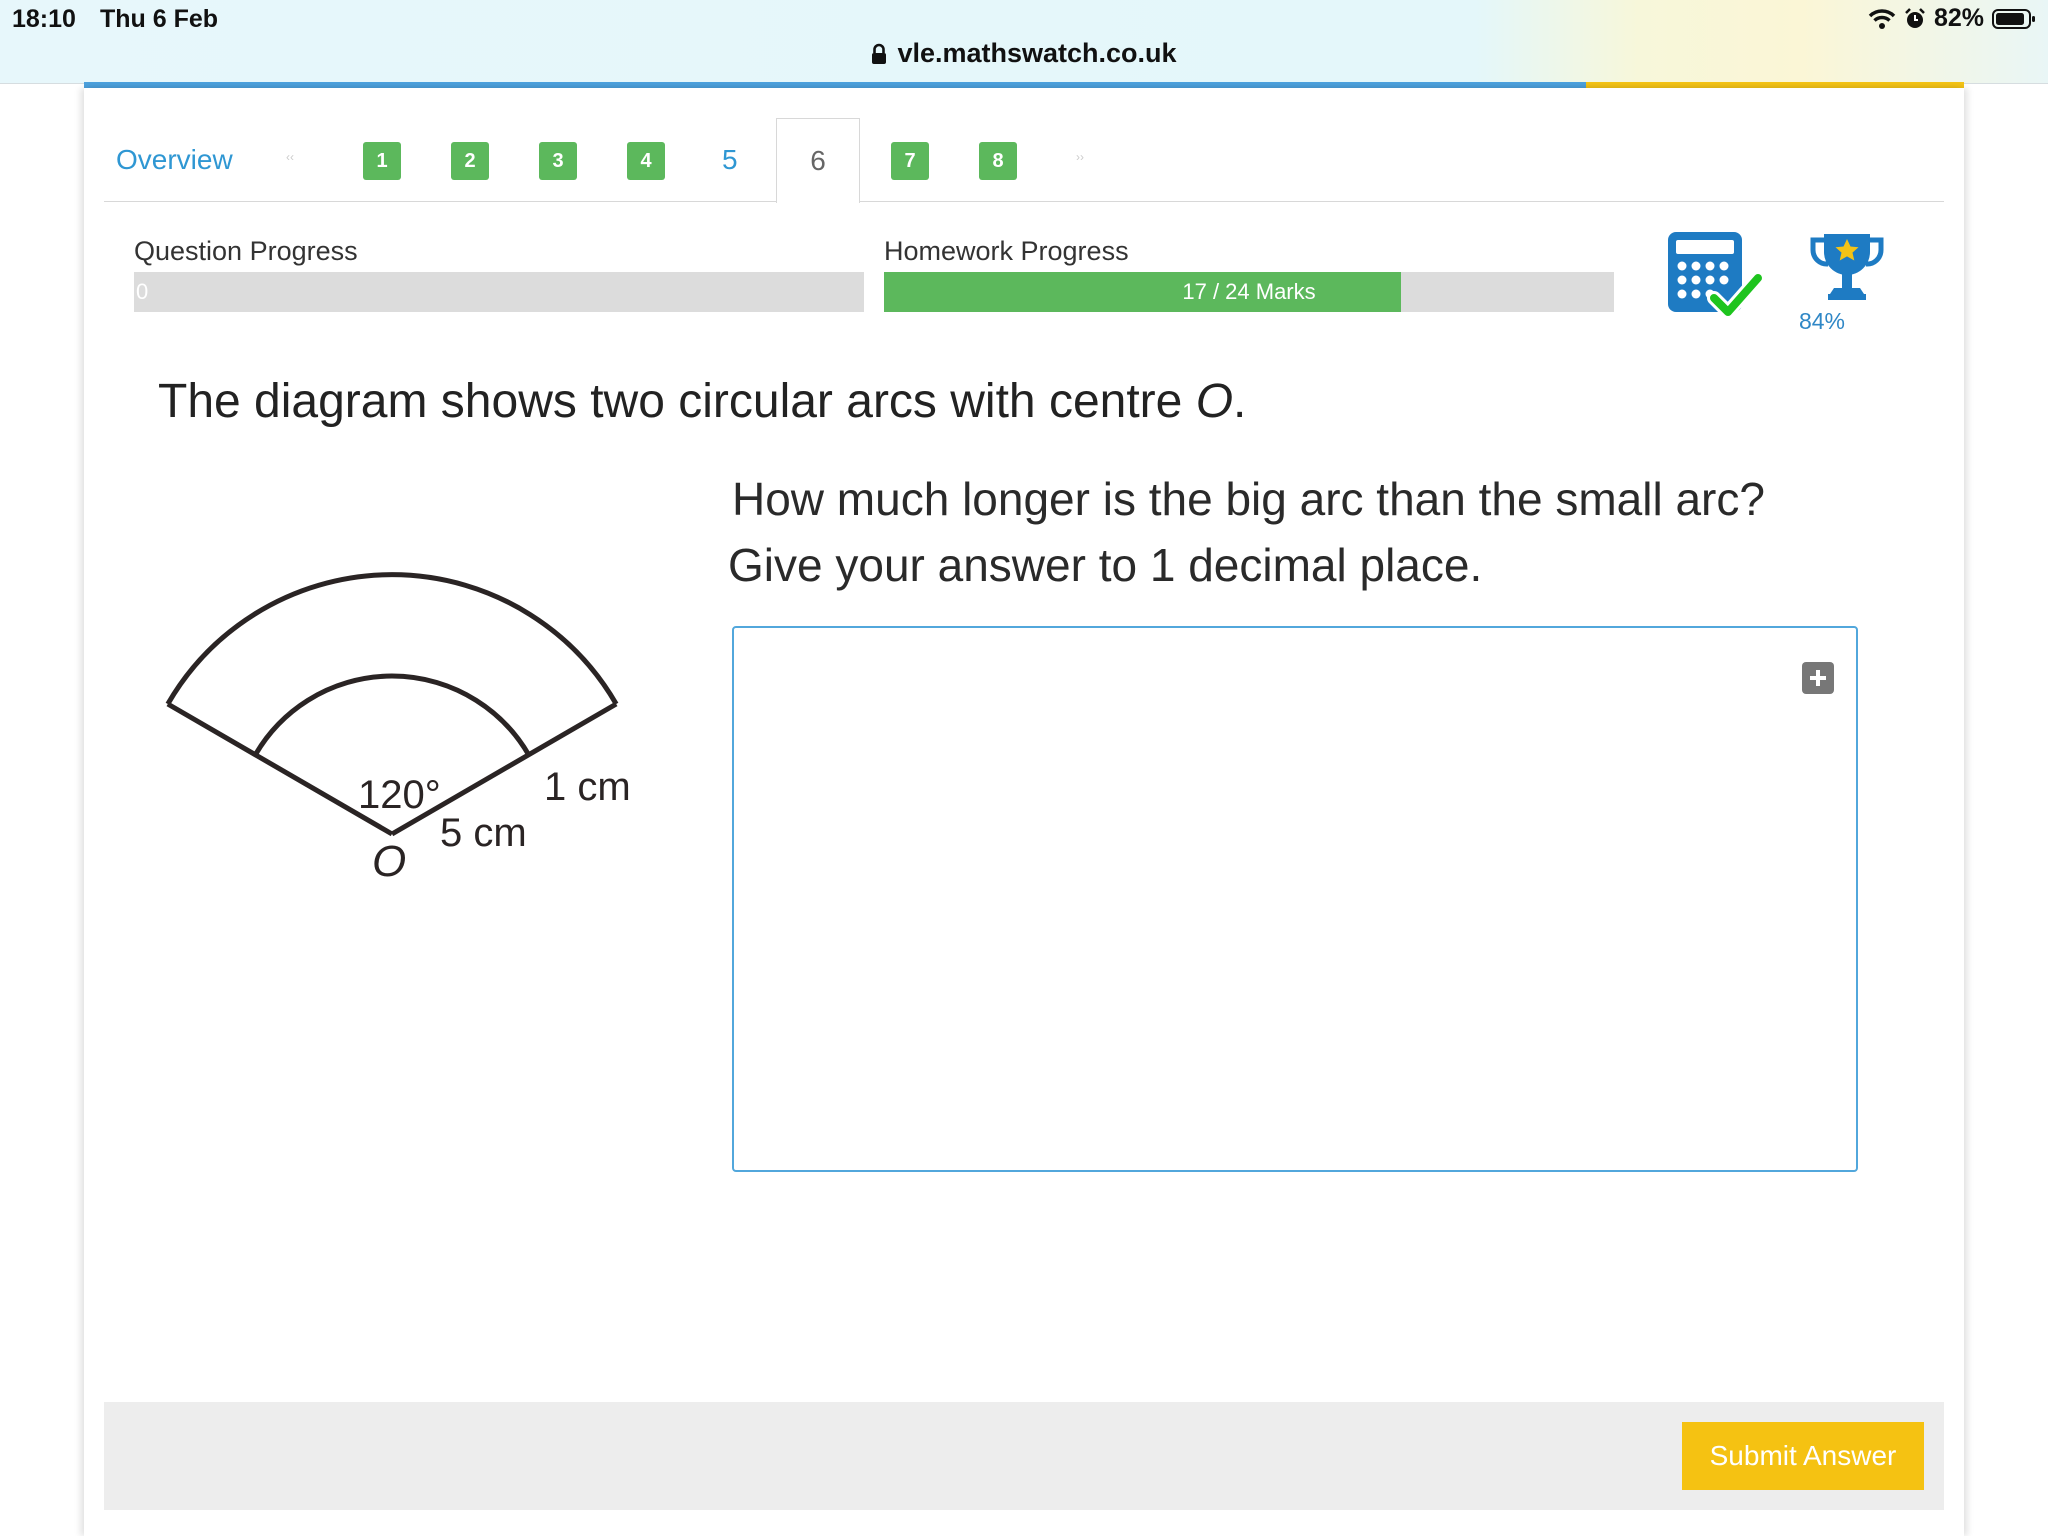  I want to click on question-line-2: Give your answer to 1 decimal place., so click(1105, 565).